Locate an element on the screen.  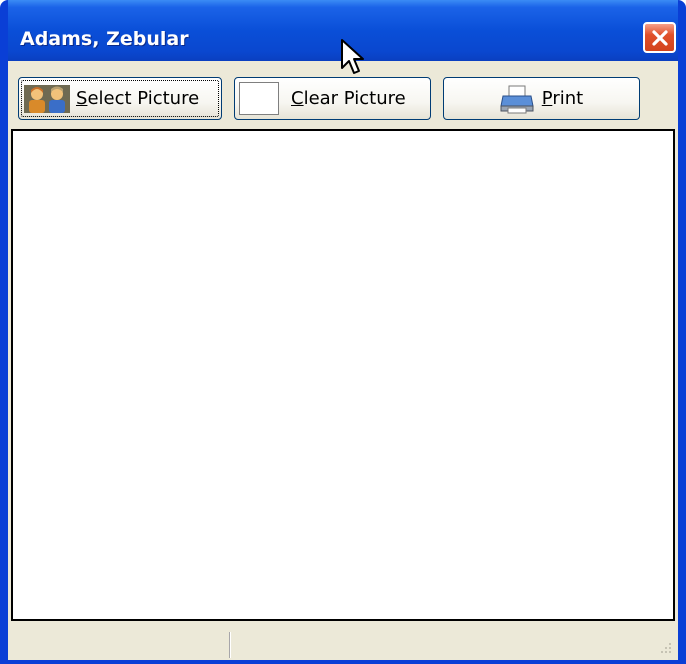
blank-picture-icon is located at coordinates (259, 98).